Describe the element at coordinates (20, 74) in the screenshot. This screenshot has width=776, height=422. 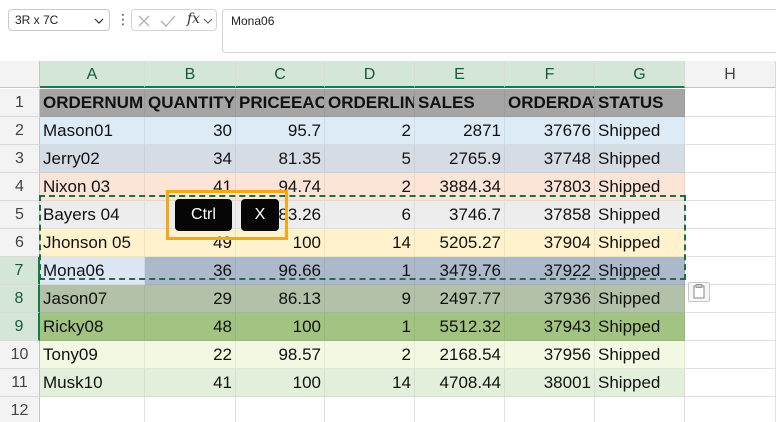
I see `select-all-corner` at that location.